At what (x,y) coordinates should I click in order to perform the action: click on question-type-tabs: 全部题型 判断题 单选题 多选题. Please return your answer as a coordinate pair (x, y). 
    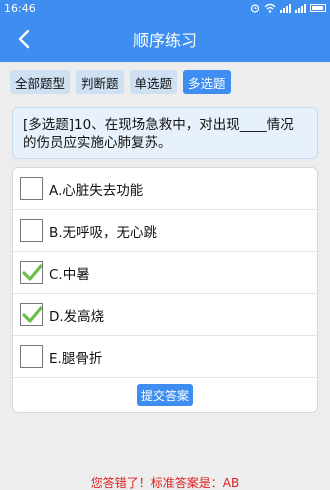
    Looking at the image, I should click on (120, 82).